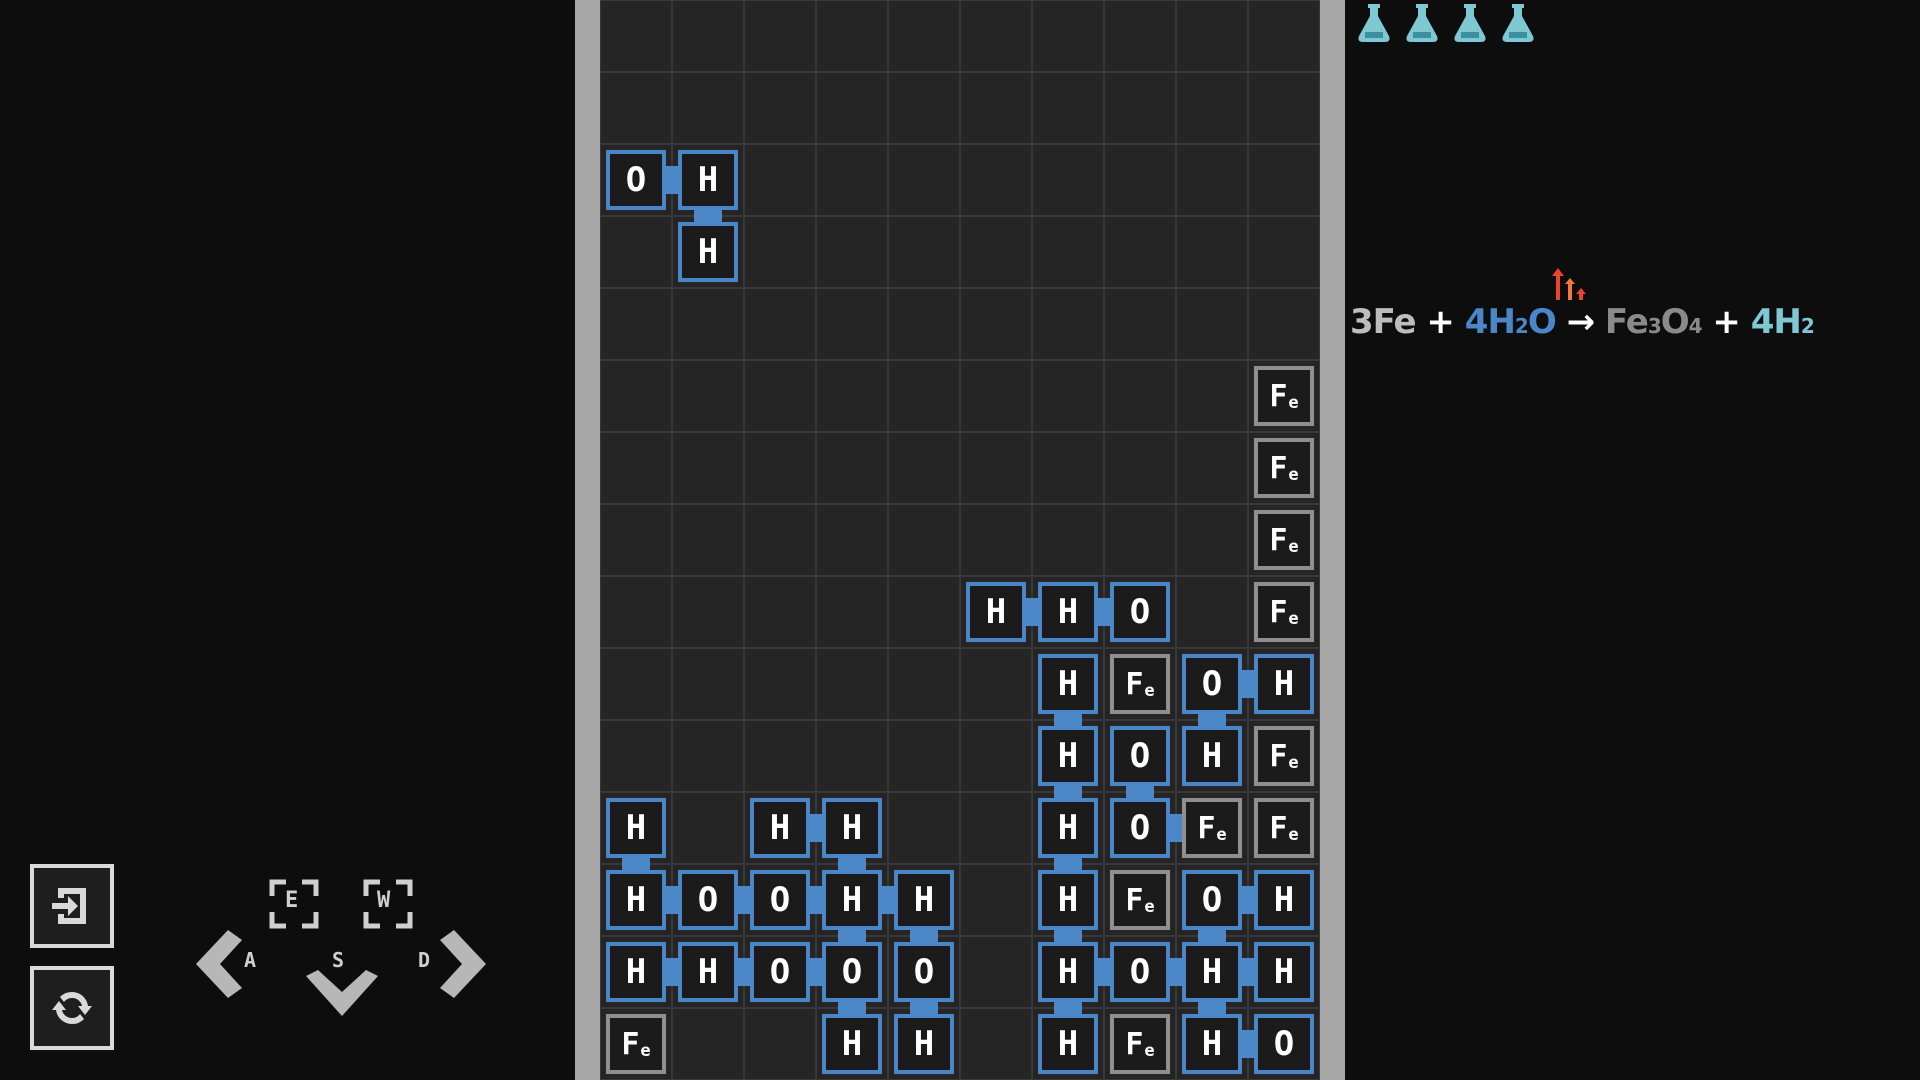 This screenshot has height=1080, width=1920. What do you see at coordinates (1787, 322) in the screenshot?
I see `product-hydrogen: H` at bounding box center [1787, 322].